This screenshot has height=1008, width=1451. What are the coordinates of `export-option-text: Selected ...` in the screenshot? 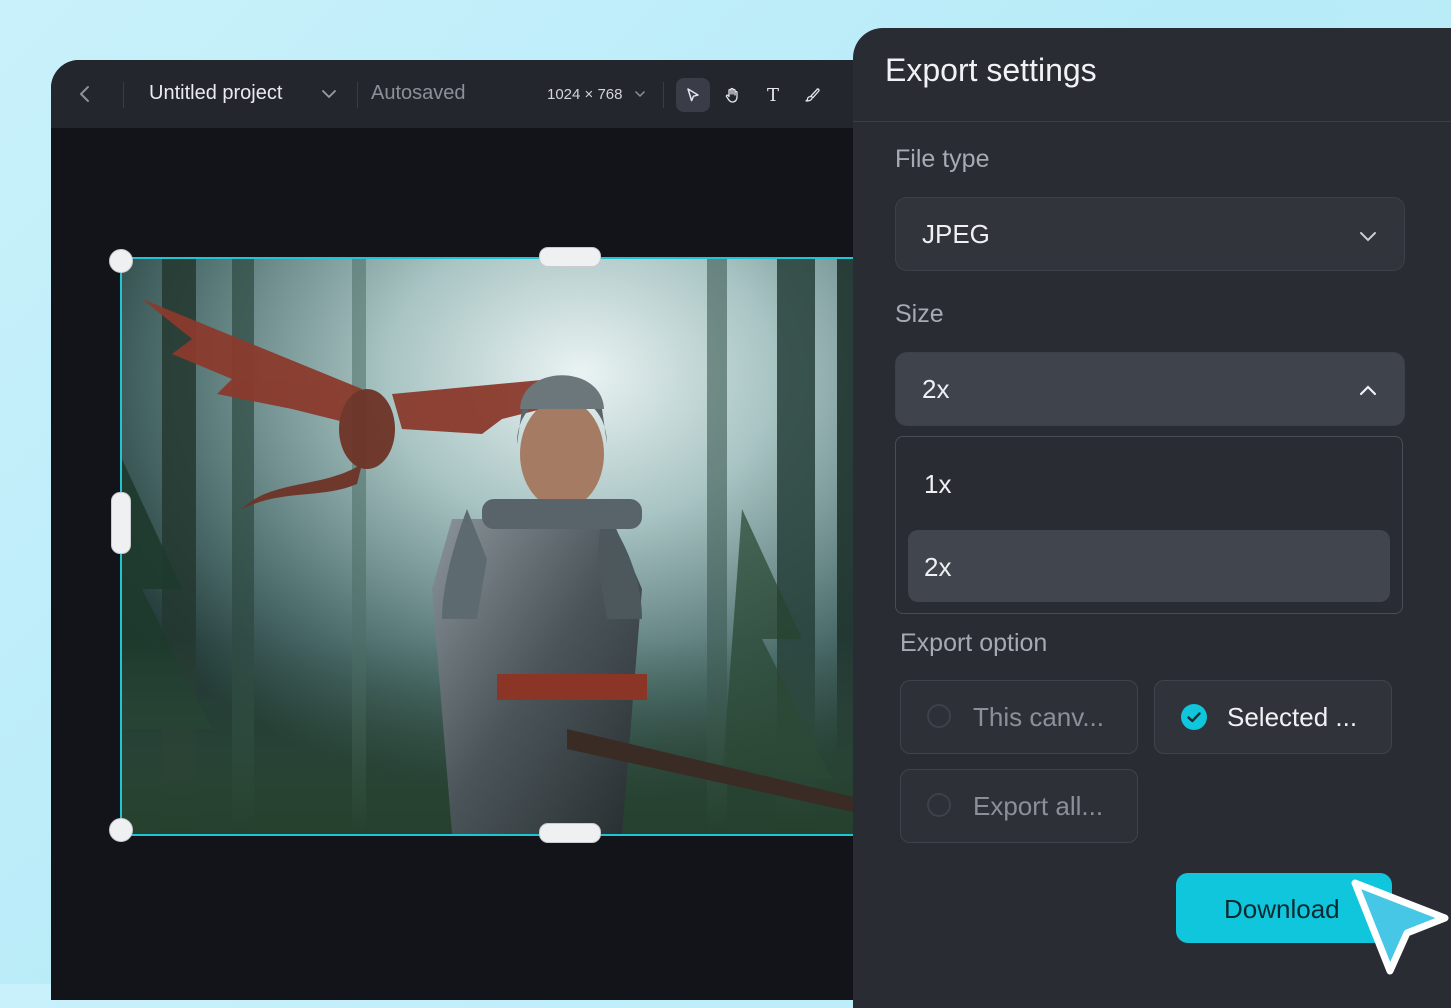 It's located at (1292, 717).